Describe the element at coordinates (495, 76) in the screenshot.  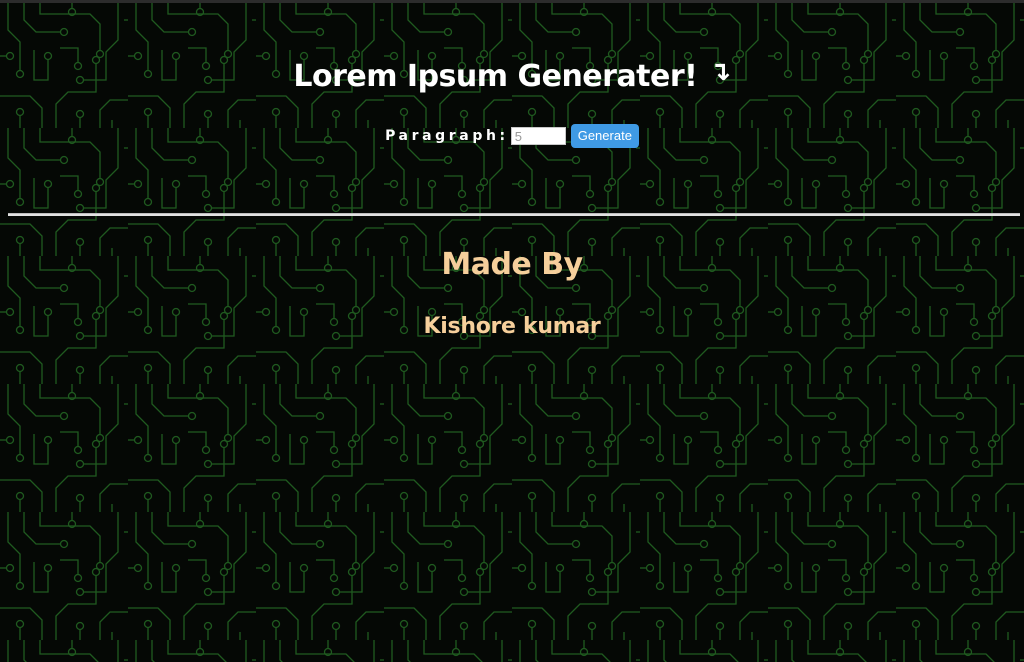
I see `page-title-text: Lorem Ipsum Generater!` at that location.